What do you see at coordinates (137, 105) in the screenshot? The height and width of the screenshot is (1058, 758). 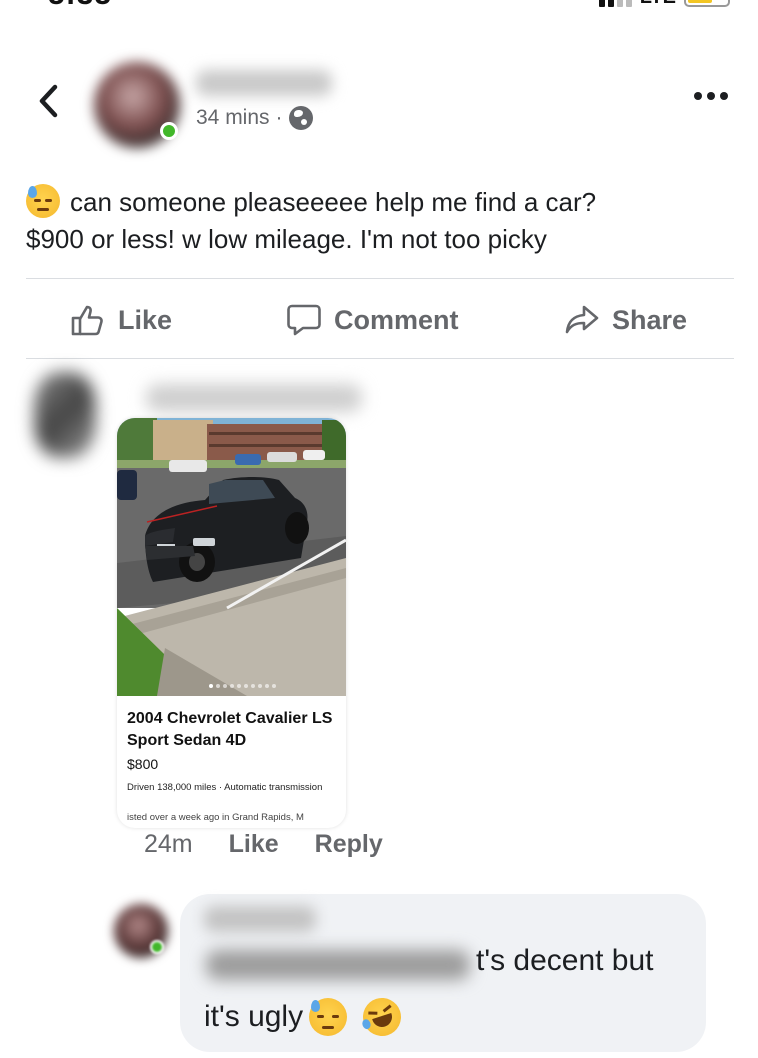 I see `author-avatar` at bounding box center [137, 105].